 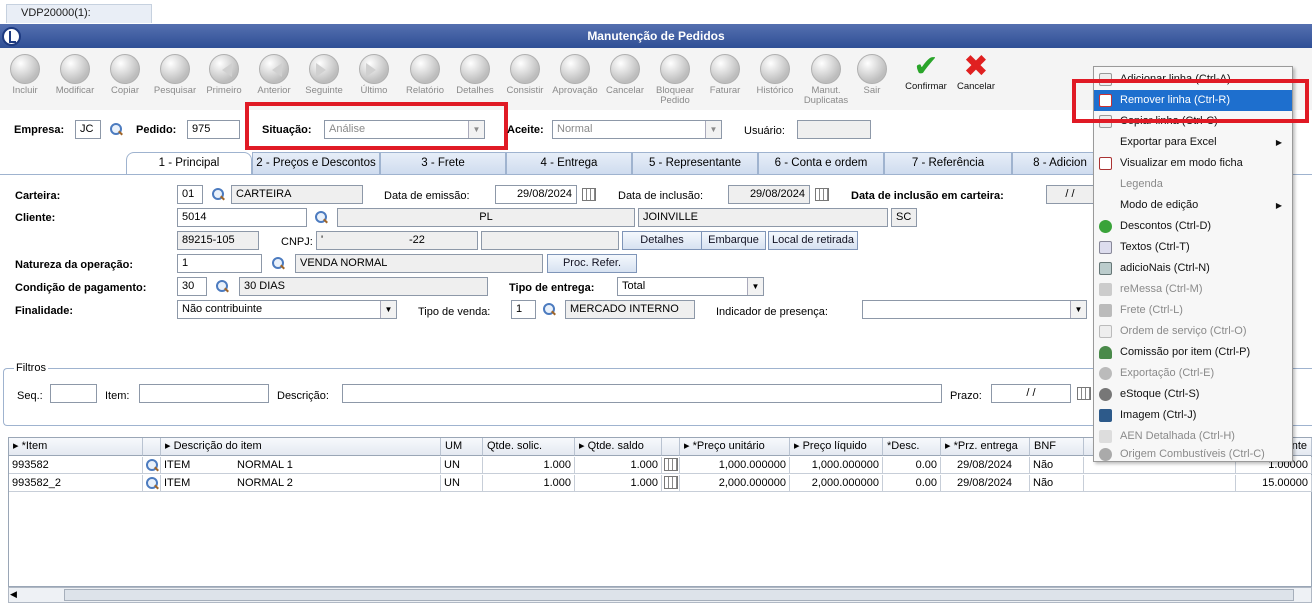 What do you see at coordinates (525, 78) in the screenshot?
I see `consistir-button: Consistir` at bounding box center [525, 78].